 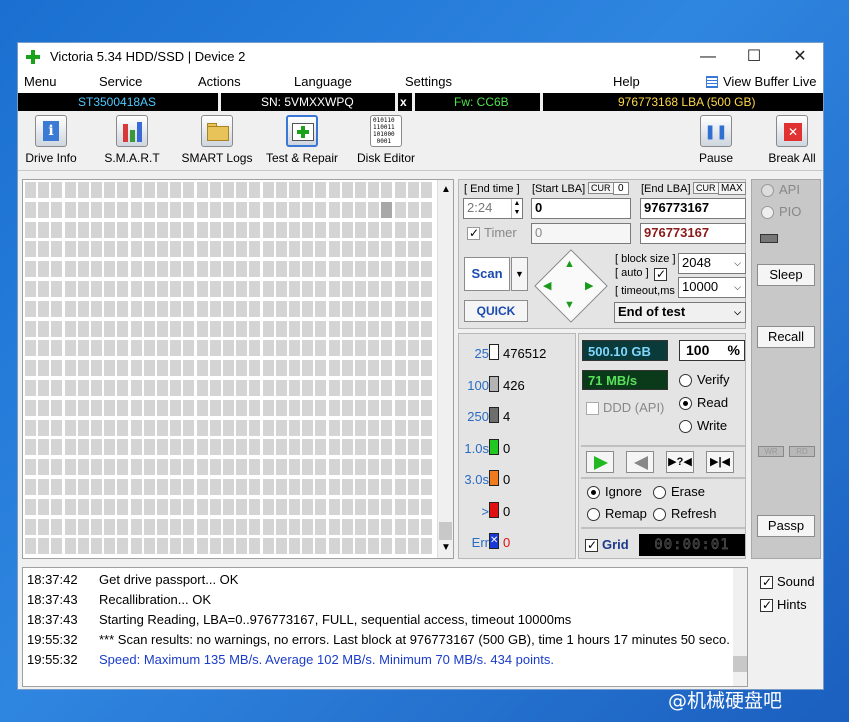 I want to click on rewind-button, so click(x=640, y=462).